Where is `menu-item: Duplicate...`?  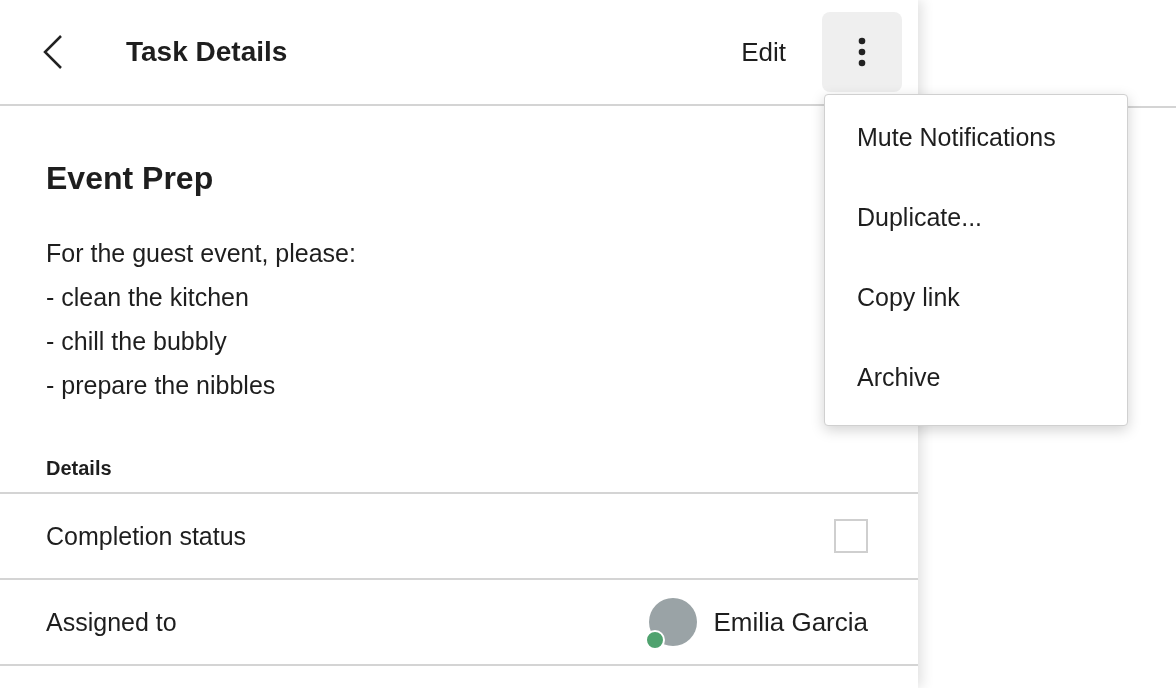
menu-item: Duplicate... is located at coordinates (976, 217).